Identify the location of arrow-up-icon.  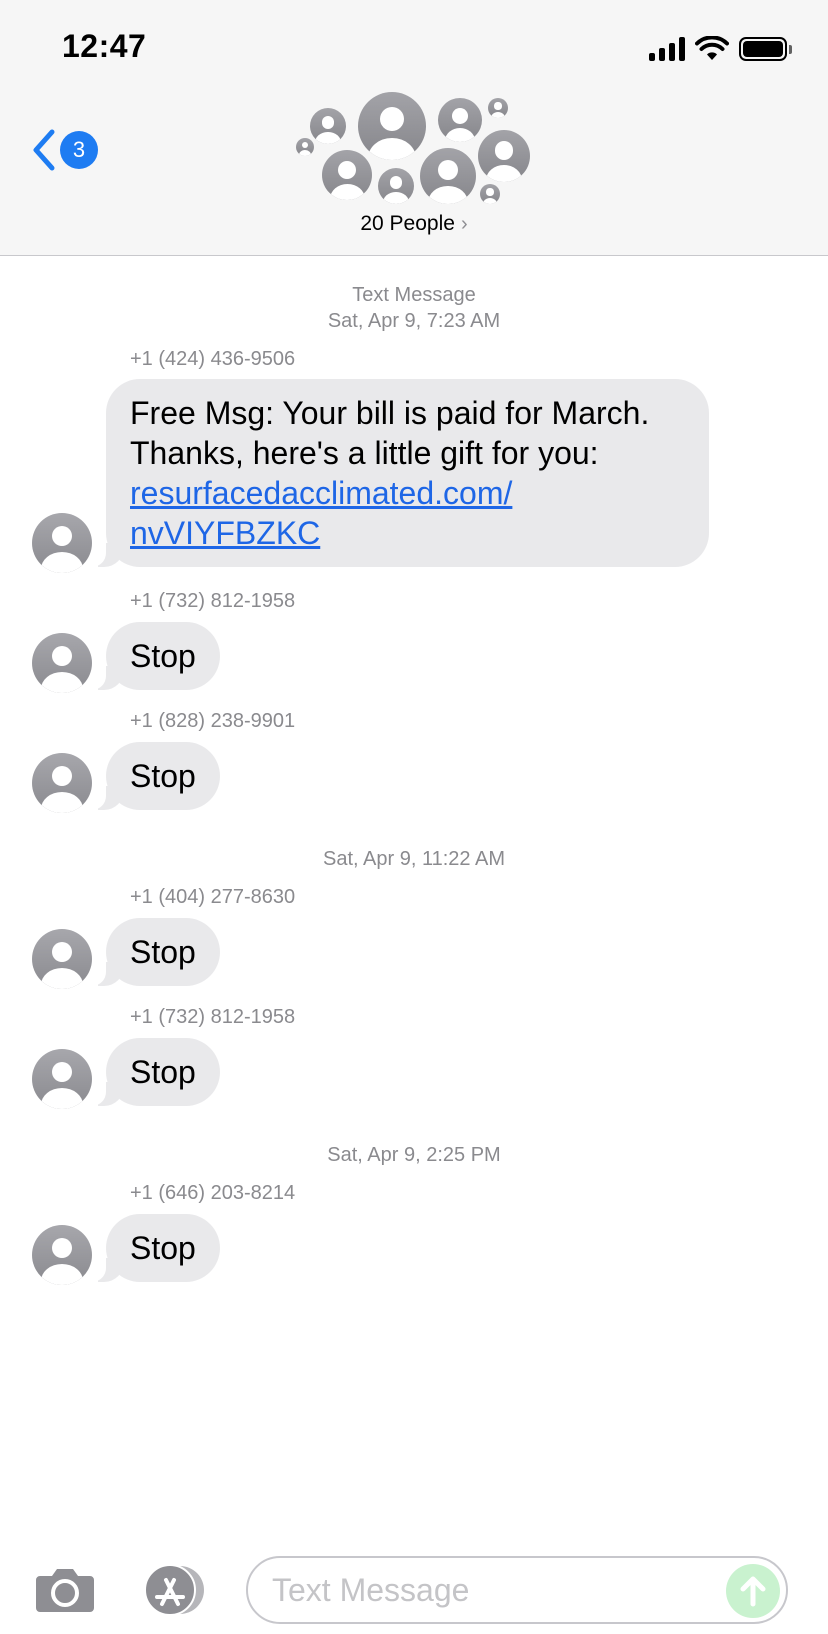
(753, 1591).